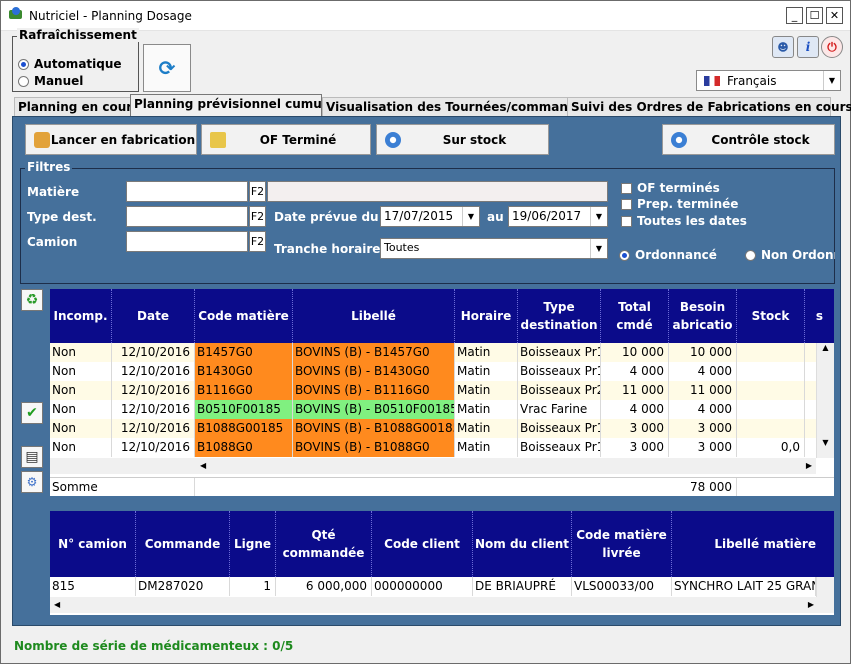 This screenshot has height=664, width=851. Describe the element at coordinates (32, 300) in the screenshot. I see `recycle-icon: ♻` at that location.